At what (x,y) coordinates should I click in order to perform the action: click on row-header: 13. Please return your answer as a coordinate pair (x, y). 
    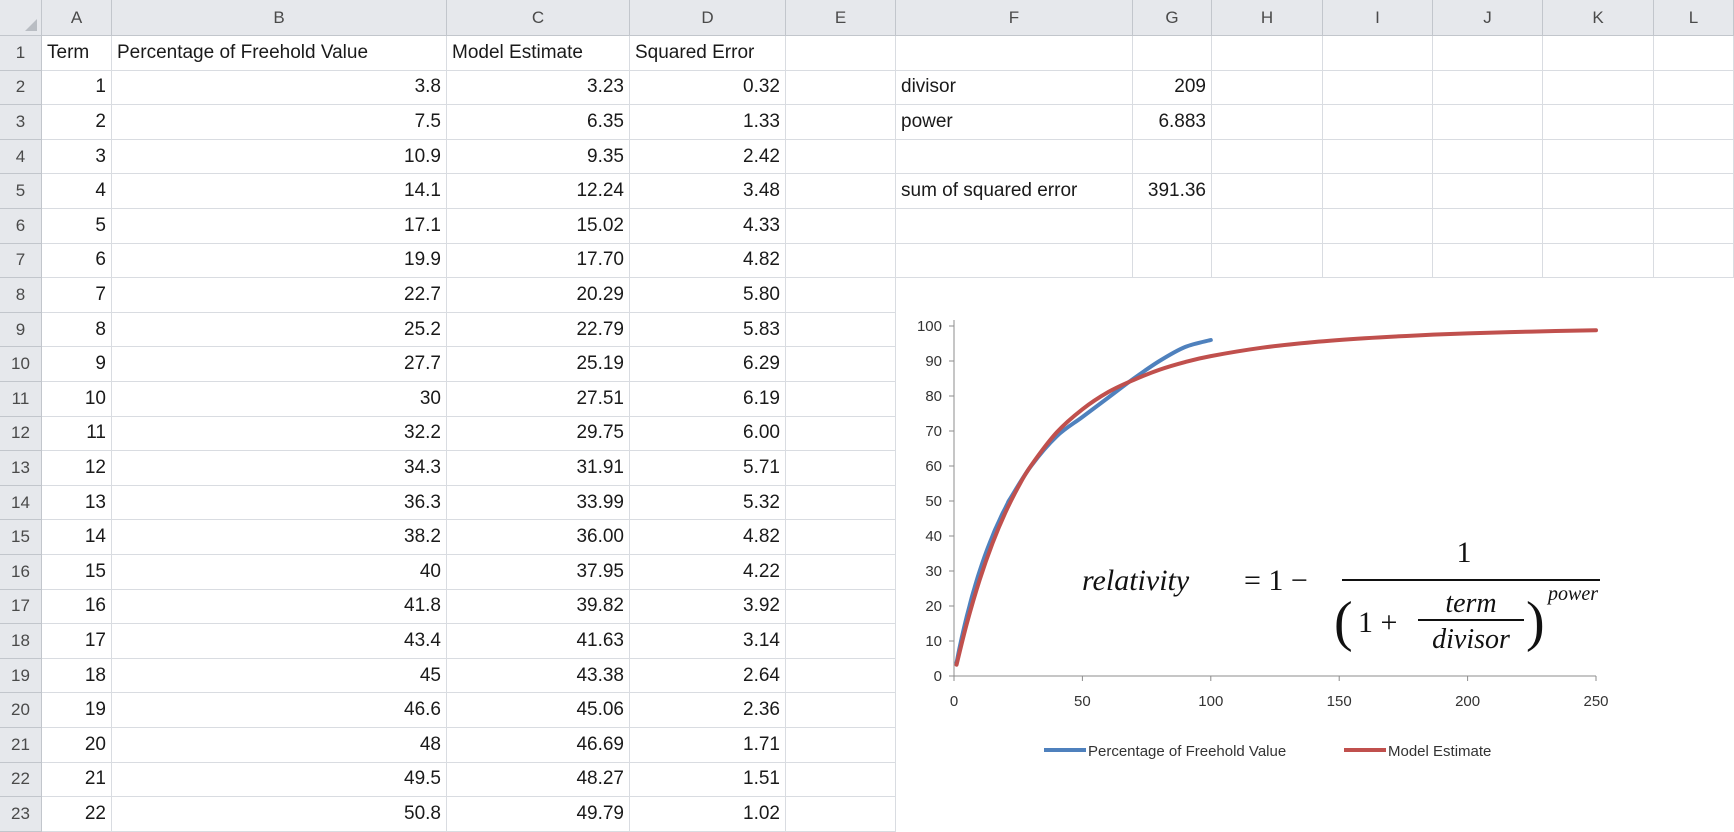
    Looking at the image, I should click on (21, 468).